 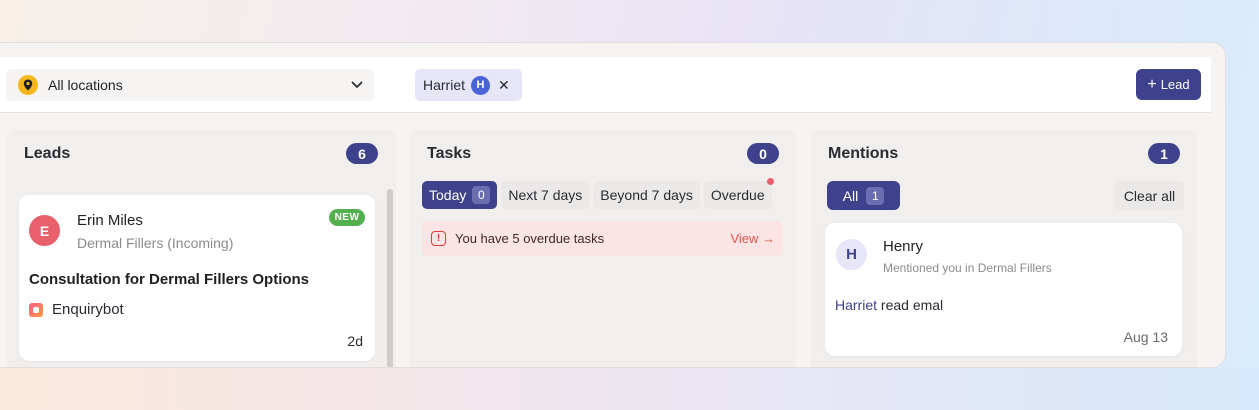 I want to click on lead-age: 2d, so click(x=355, y=341).